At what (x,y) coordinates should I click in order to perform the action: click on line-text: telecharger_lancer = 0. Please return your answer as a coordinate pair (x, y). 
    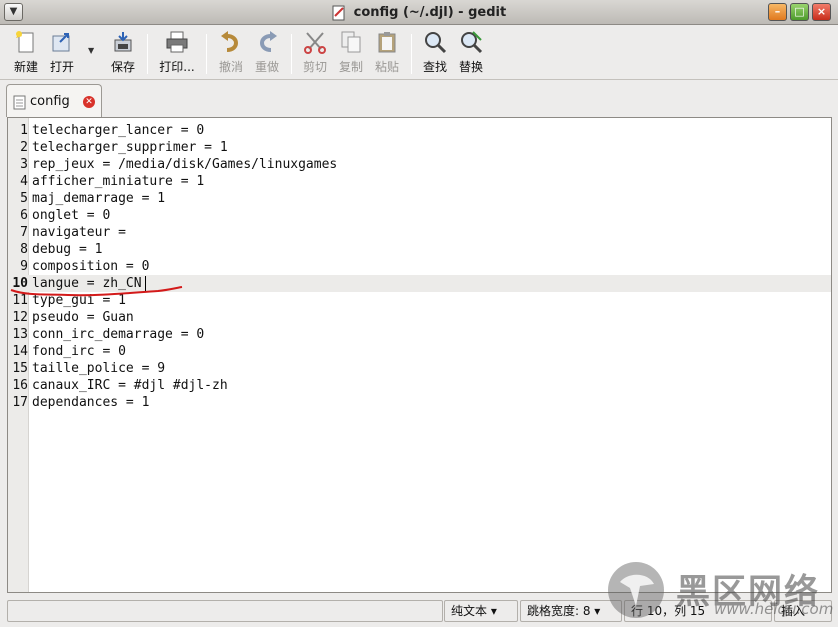
    Looking at the image, I should click on (118, 130).